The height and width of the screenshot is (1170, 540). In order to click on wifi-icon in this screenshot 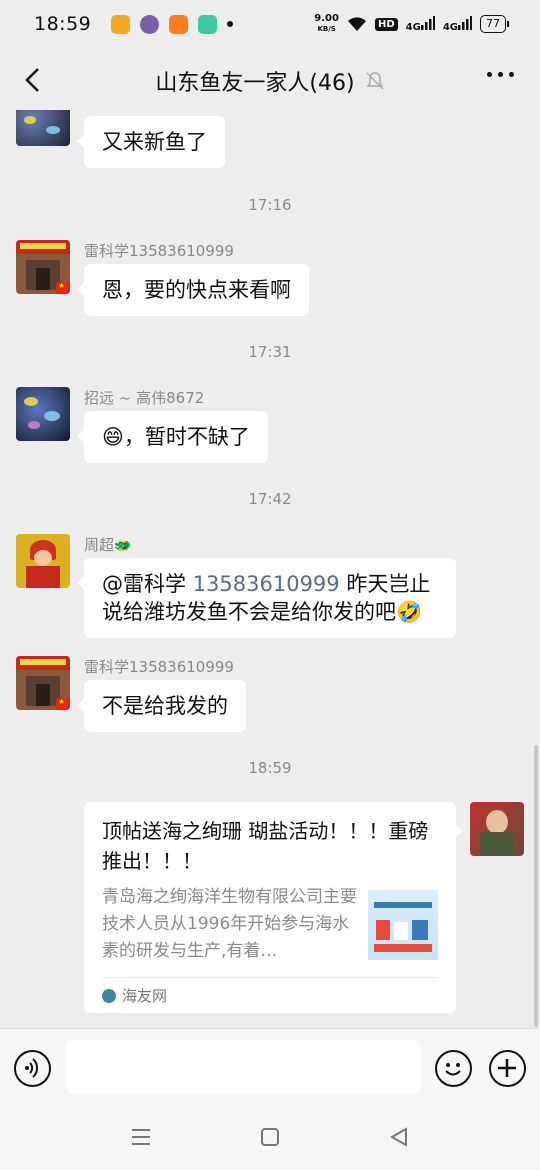, I will do `click(356, 24)`.